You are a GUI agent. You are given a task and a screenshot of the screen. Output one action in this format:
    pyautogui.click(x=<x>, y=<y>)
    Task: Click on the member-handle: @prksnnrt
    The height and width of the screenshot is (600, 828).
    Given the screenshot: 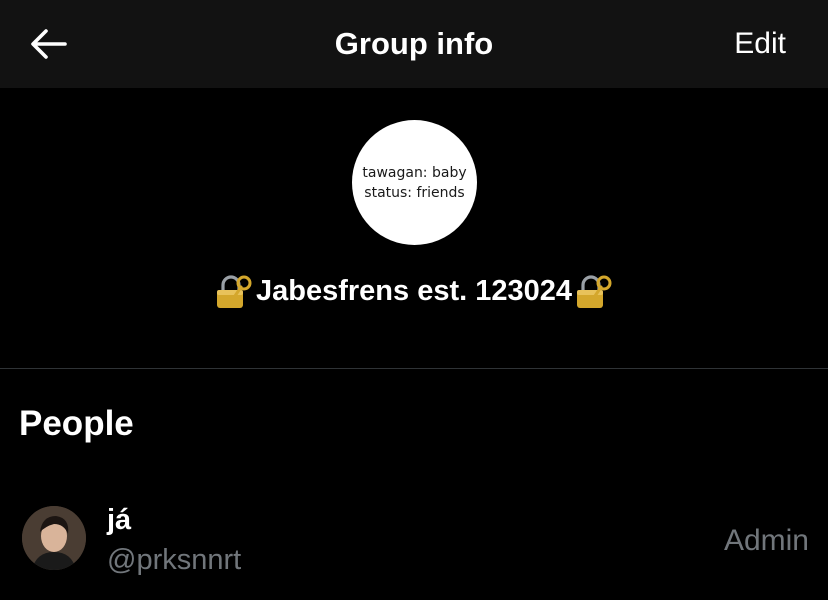 What is the action you would take?
    pyautogui.click(x=174, y=560)
    